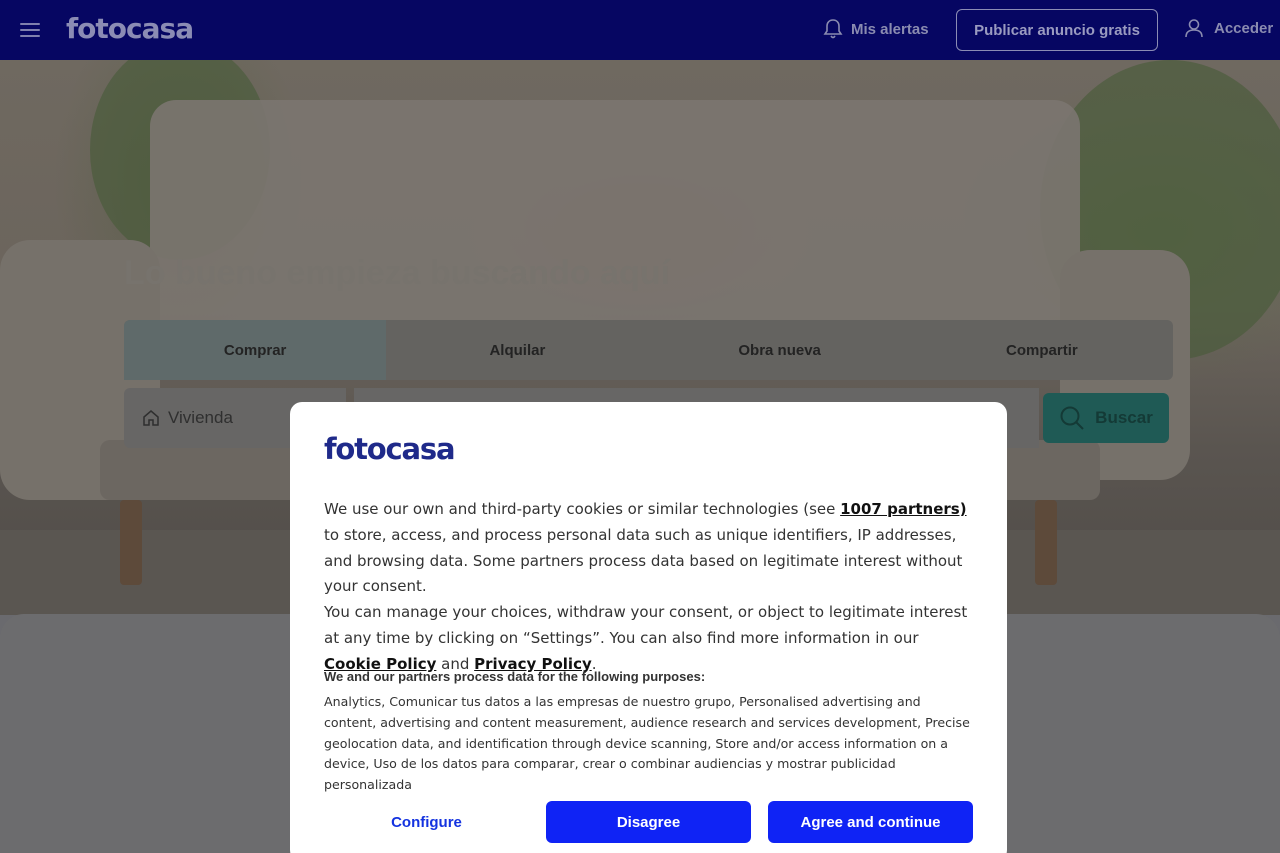 This screenshot has height=853, width=1280. I want to click on hero-title: Lo bueno empieza buscando aquí, so click(397, 273).